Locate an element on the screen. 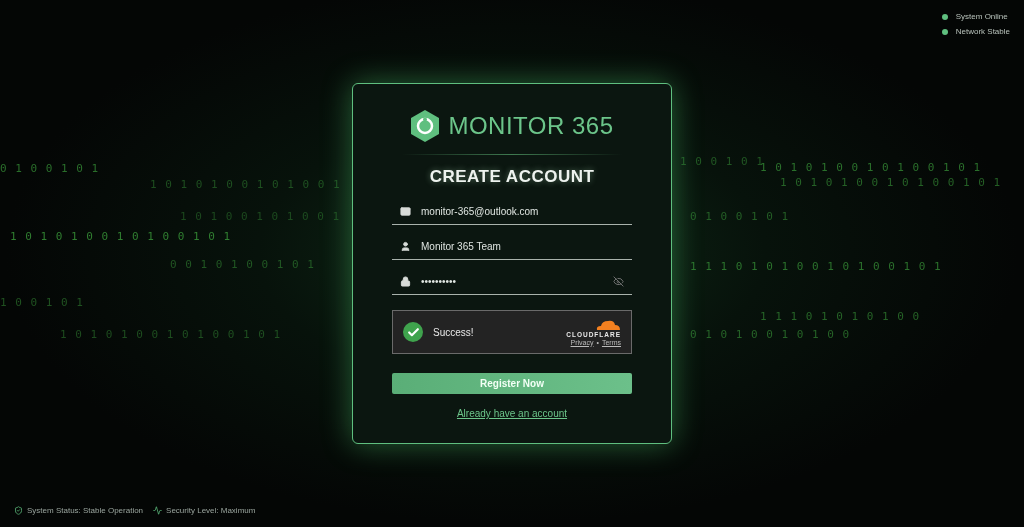  login-link: Already have an account is located at coordinates (512, 413).